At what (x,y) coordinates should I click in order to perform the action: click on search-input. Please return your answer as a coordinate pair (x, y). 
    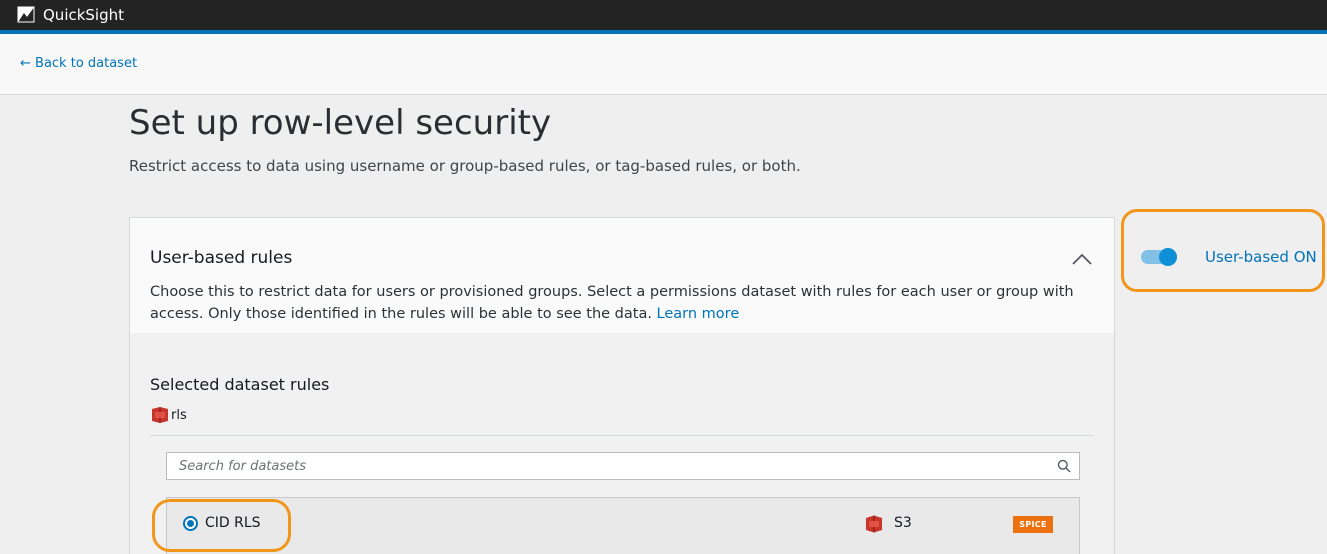
    Looking at the image, I should click on (607, 466).